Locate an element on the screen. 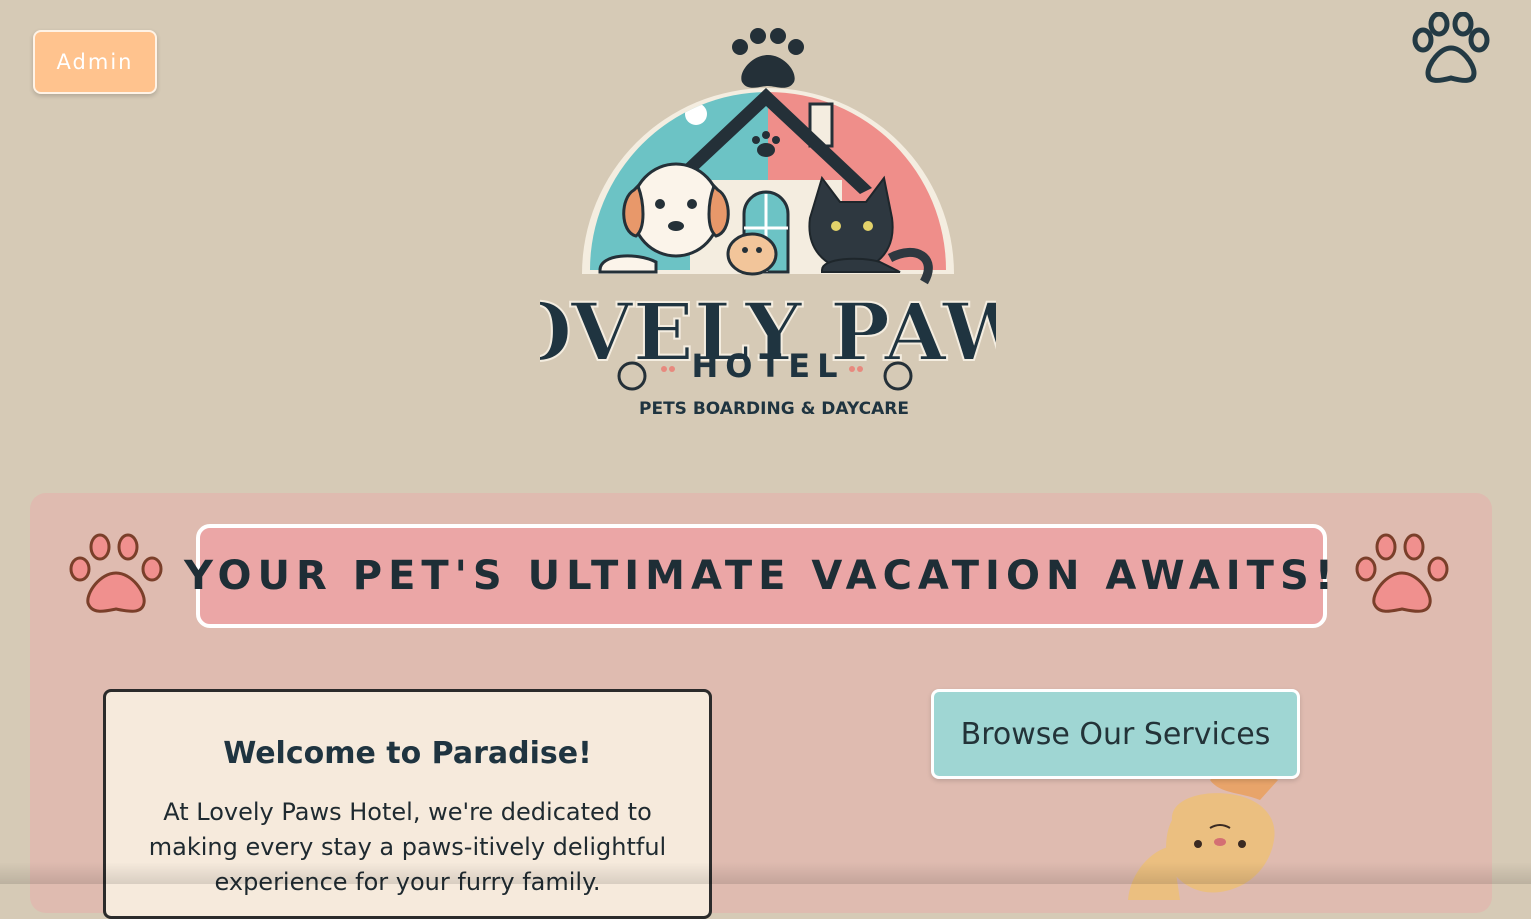  admin-button: Admin is located at coordinates (95, 62).